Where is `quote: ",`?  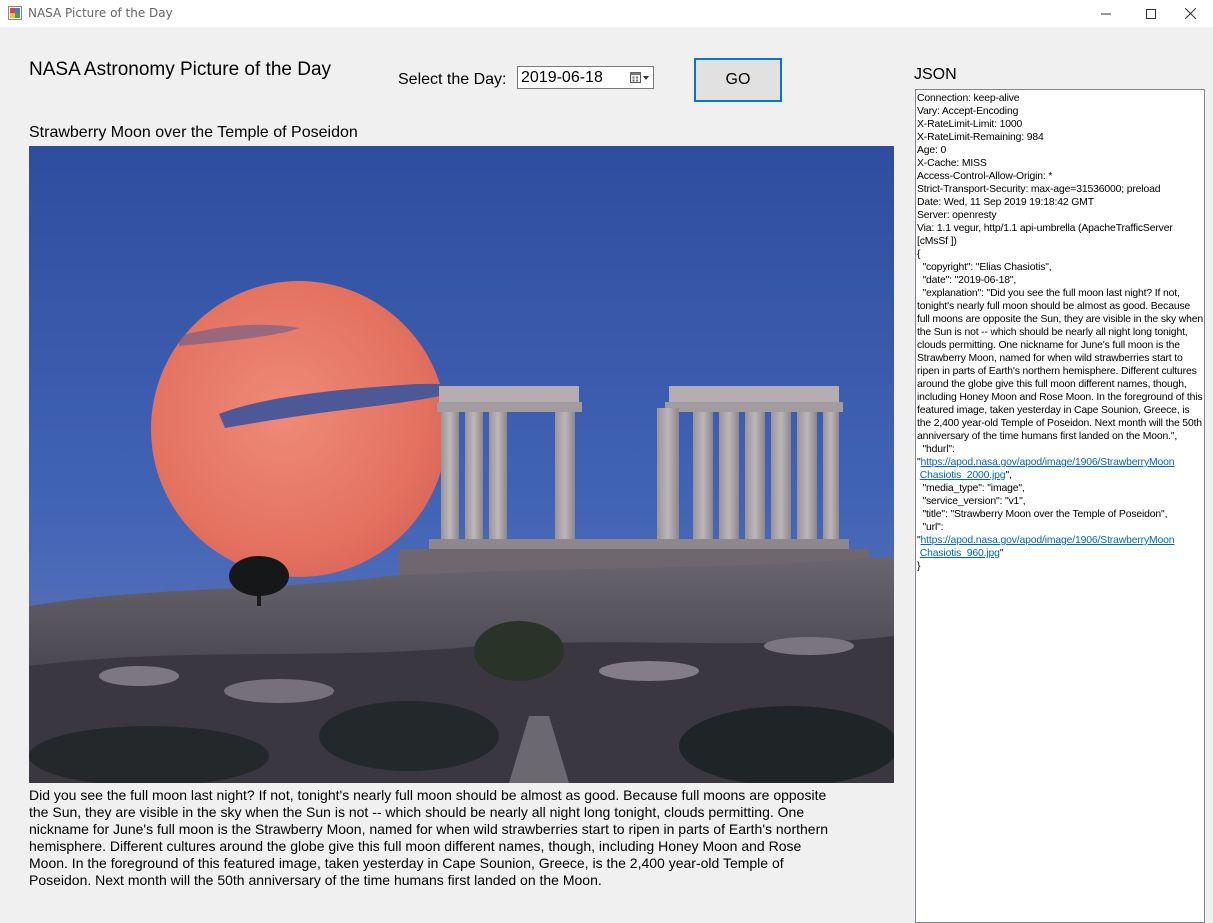
quote: ", is located at coordinates (1008, 475).